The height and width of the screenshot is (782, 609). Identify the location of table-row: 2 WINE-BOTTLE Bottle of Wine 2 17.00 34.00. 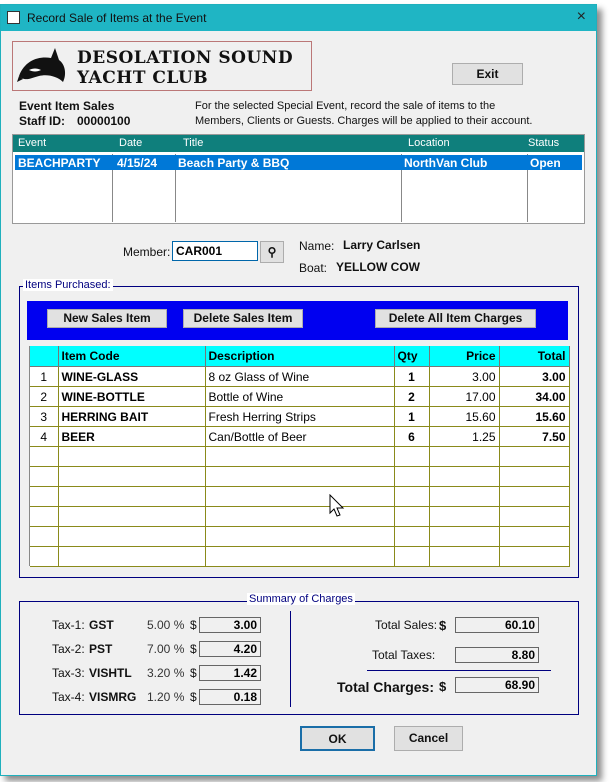
(300, 396).